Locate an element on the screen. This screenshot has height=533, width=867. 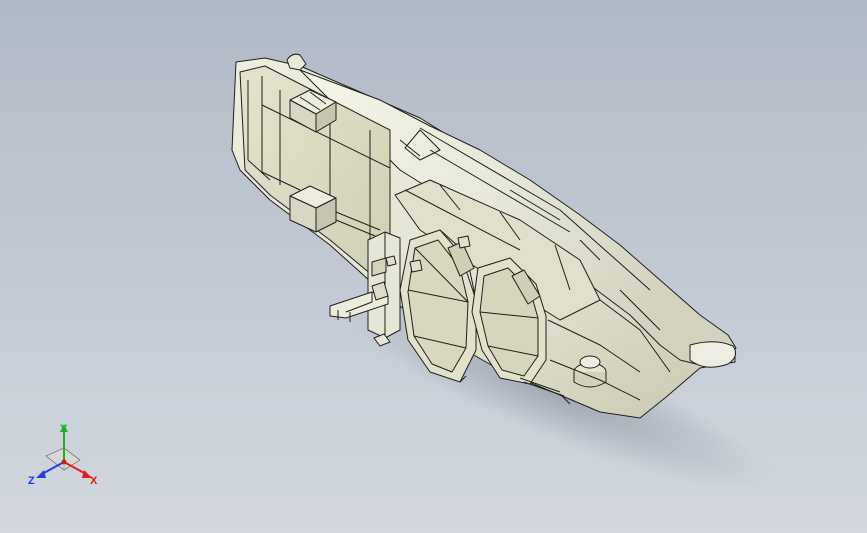
reference-triad: Y X Z is located at coordinates (65, 458).